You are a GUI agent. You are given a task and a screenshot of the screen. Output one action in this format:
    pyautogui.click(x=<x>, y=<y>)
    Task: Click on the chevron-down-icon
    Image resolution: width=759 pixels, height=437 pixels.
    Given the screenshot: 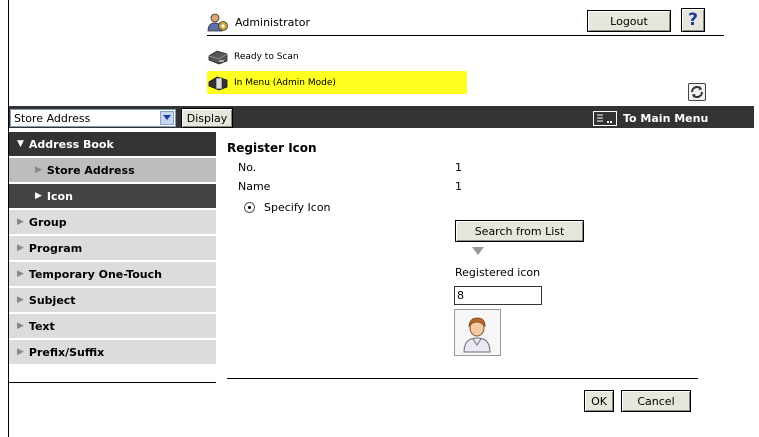 What is the action you would take?
    pyautogui.click(x=167, y=118)
    